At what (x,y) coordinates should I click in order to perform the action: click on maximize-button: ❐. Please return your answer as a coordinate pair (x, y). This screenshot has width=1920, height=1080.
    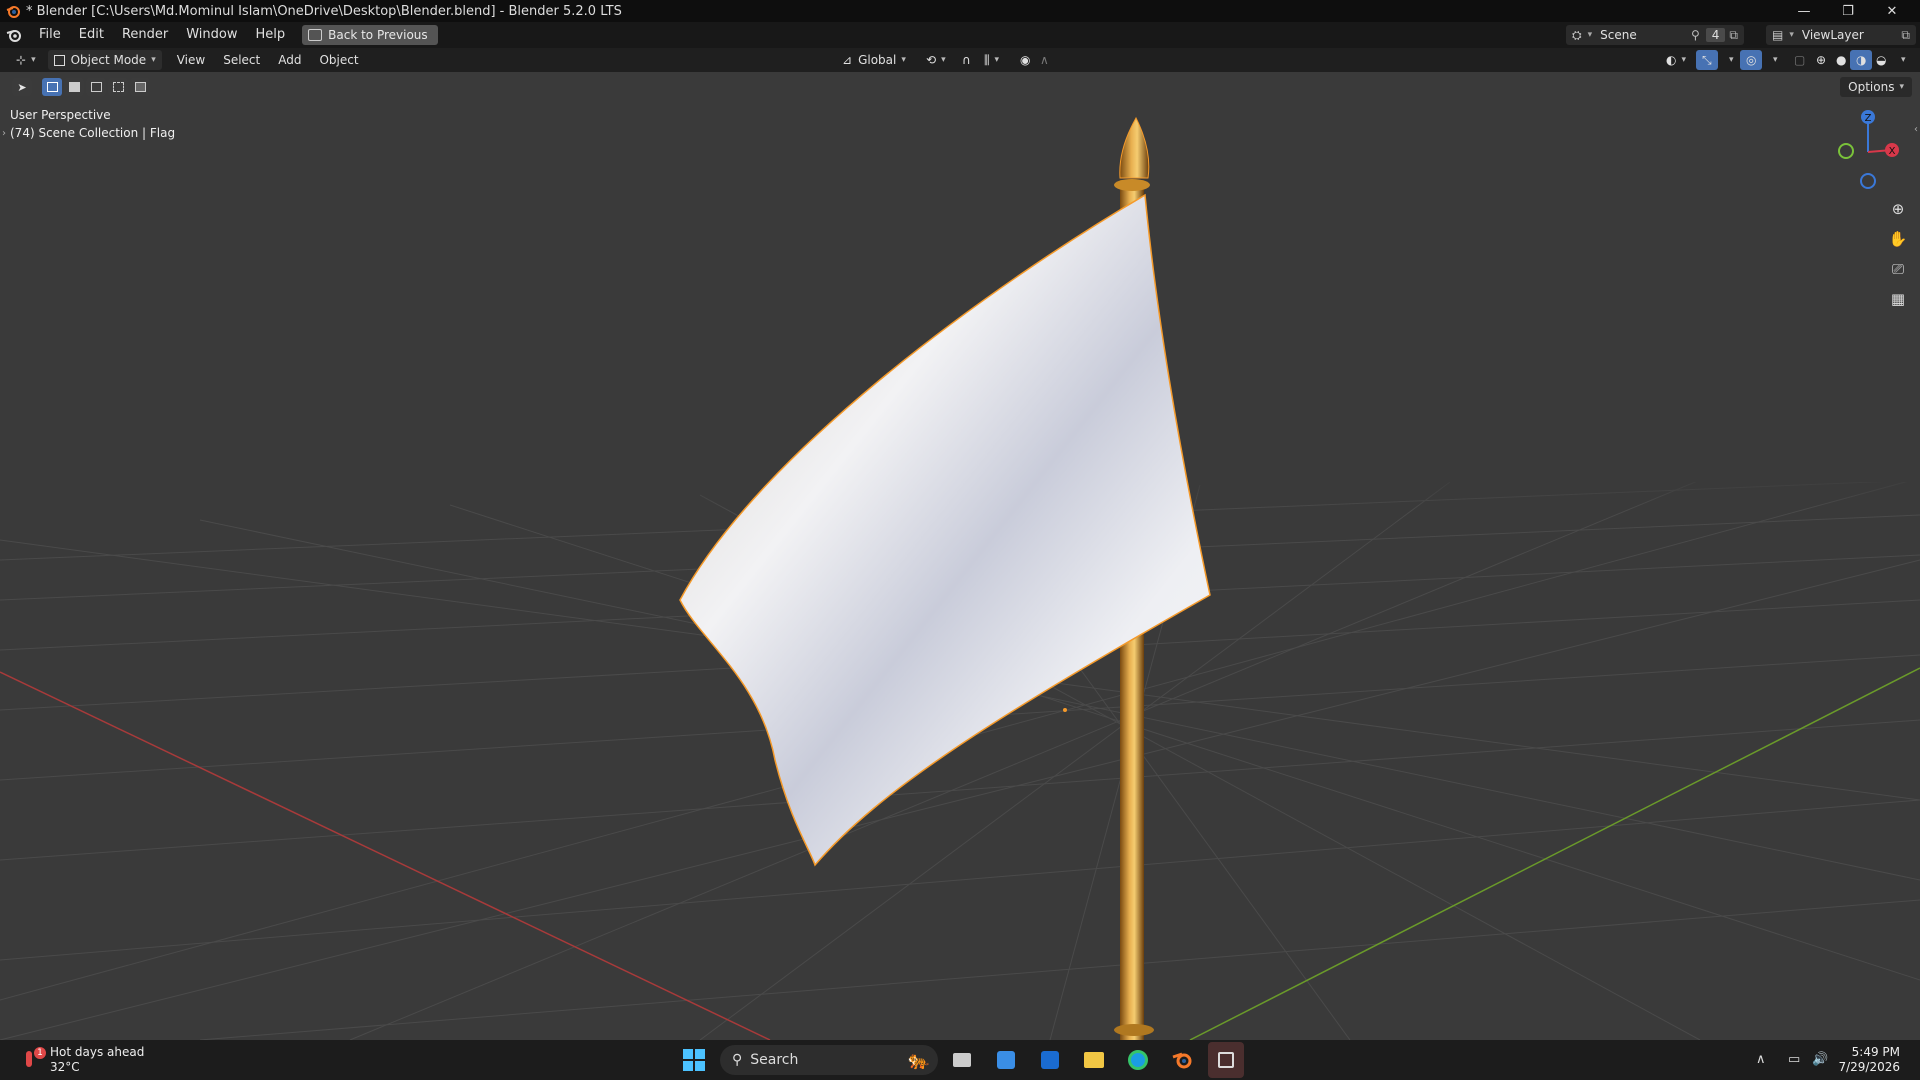
    Looking at the image, I should click on (1848, 11).